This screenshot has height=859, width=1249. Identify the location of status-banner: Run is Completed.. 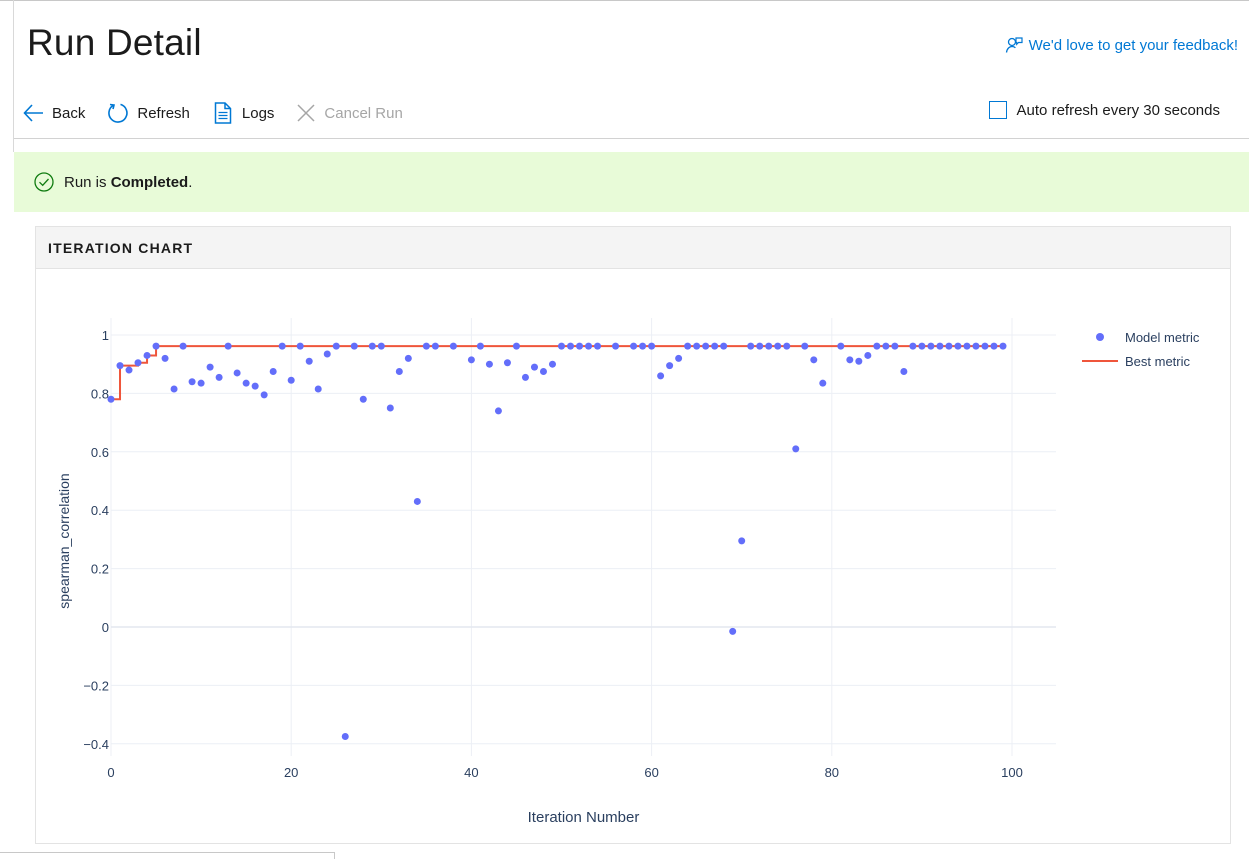
(631, 182).